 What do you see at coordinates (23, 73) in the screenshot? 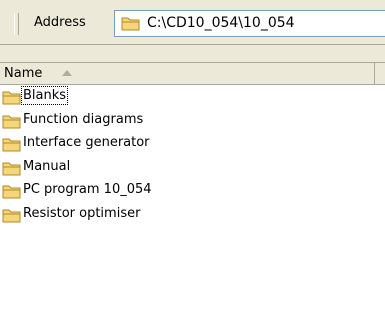
I see `column-header-label: Name` at bounding box center [23, 73].